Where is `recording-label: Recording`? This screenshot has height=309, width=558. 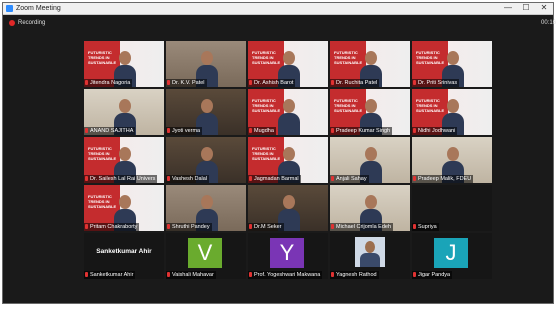
recording-label: Recording is located at coordinates (32, 23).